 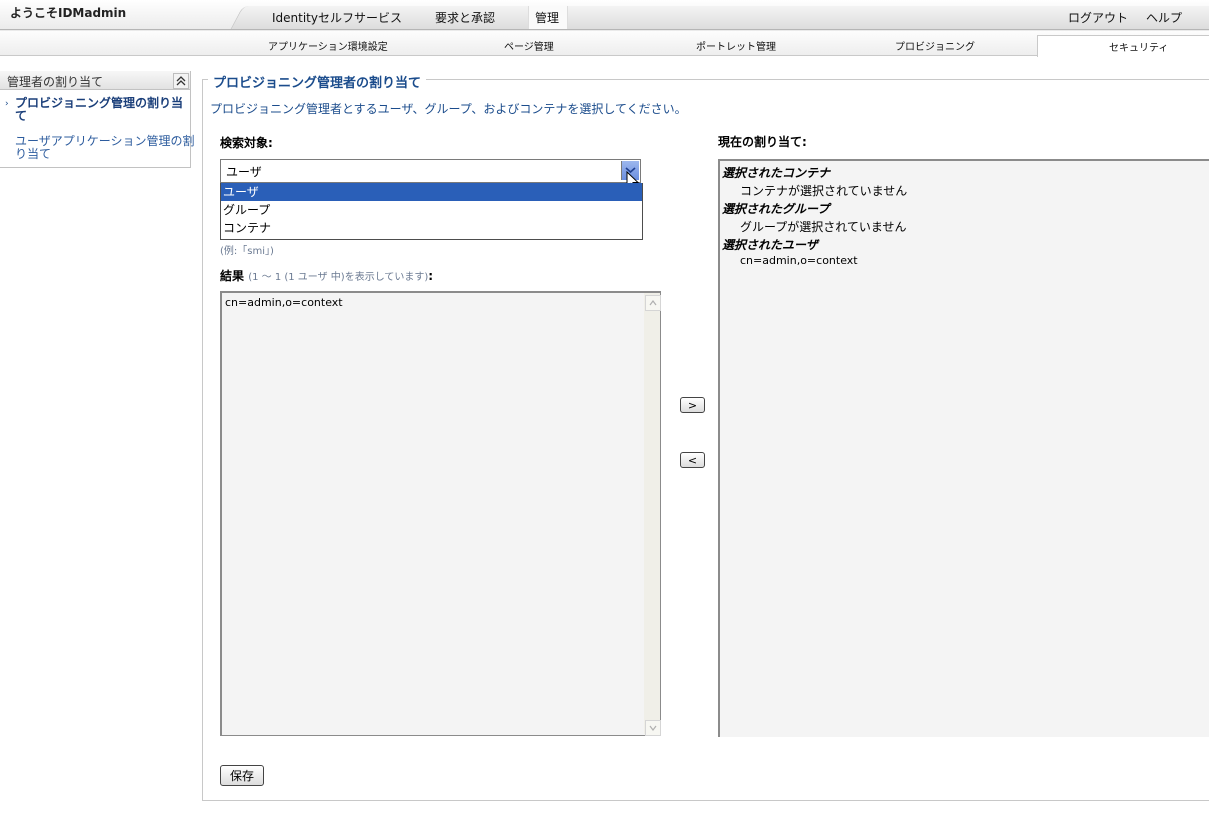 I want to click on collapse-button, so click(x=181, y=81).